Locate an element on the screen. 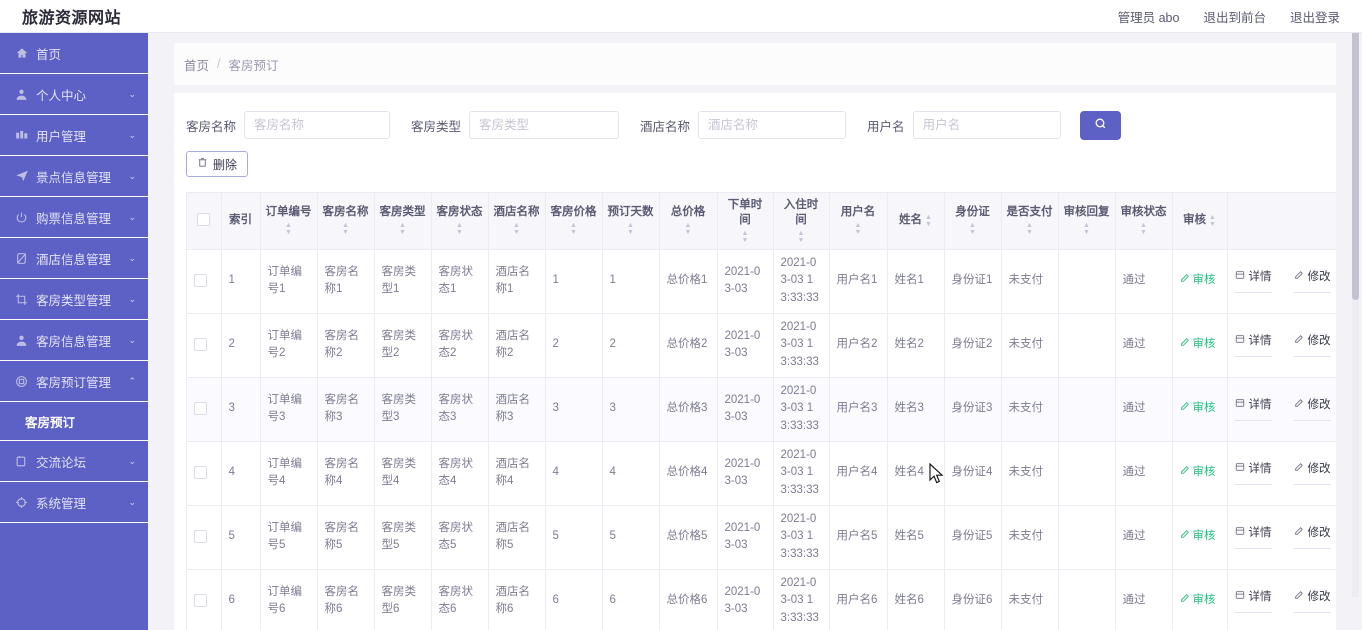 The width and height of the screenshot is (1362, 630). th-room-type: 客房类型 ▲ ▼ is located at coordinates (403, 221).